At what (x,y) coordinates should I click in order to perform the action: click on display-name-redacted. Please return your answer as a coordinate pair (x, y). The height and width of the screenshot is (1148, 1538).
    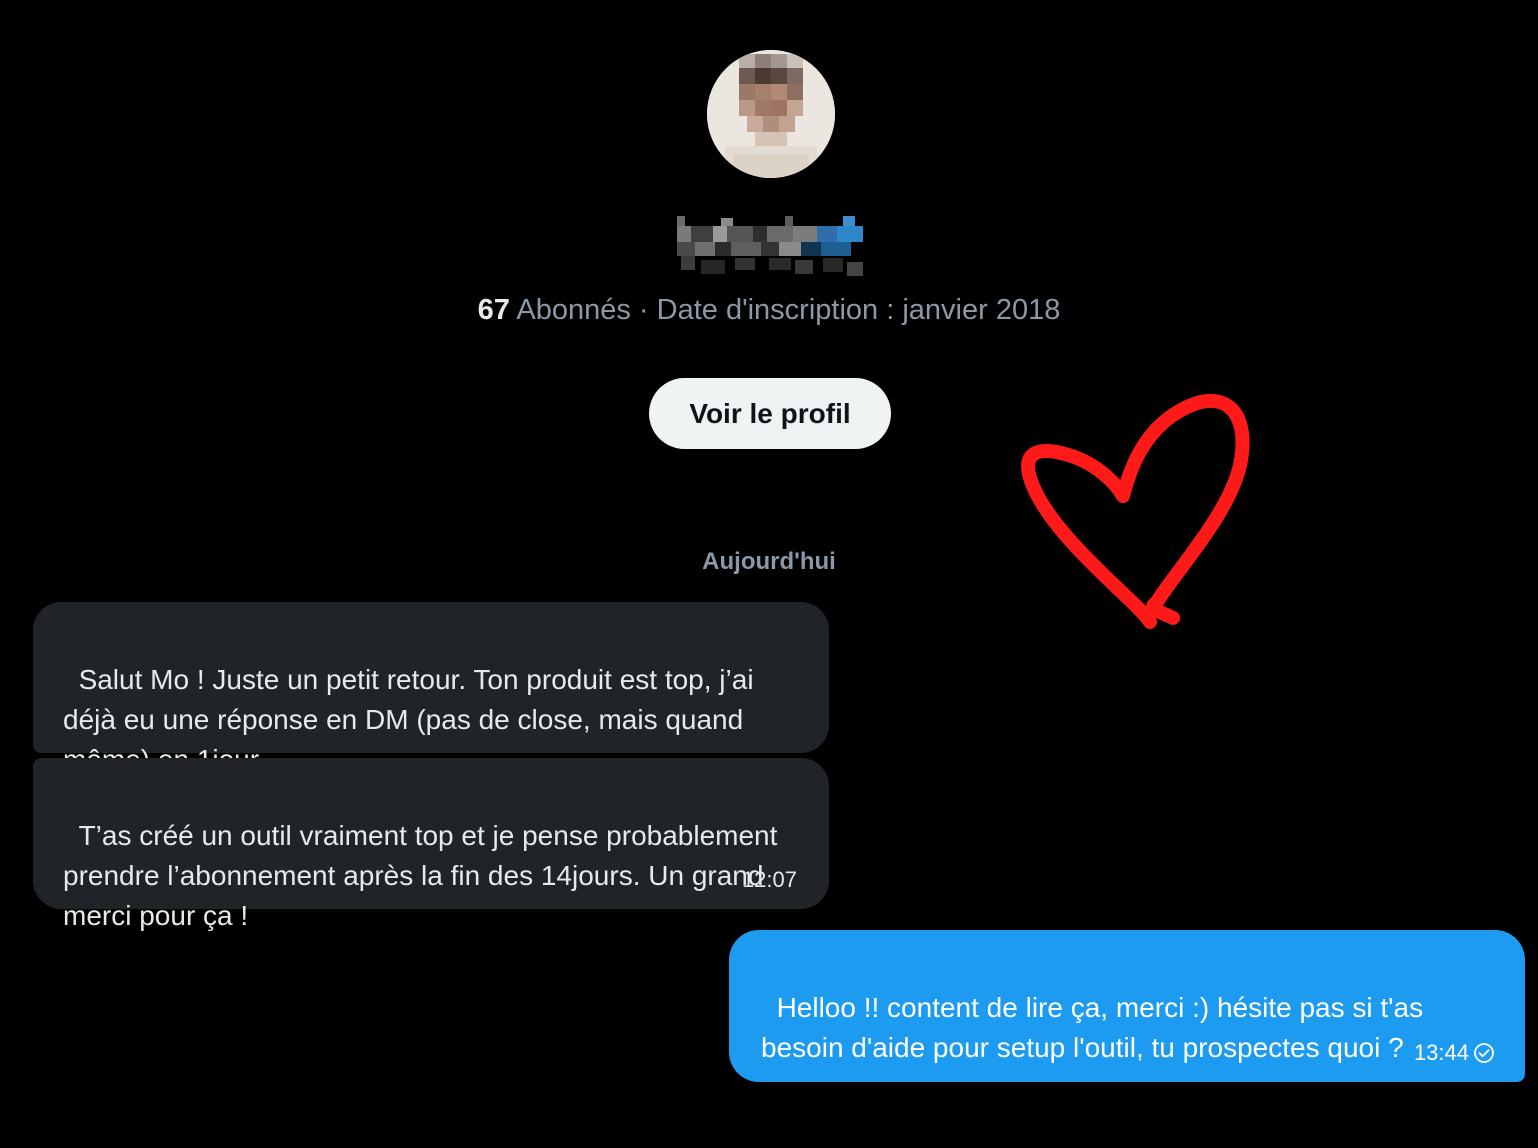
    Looking at the image, I should click on (770, 248).